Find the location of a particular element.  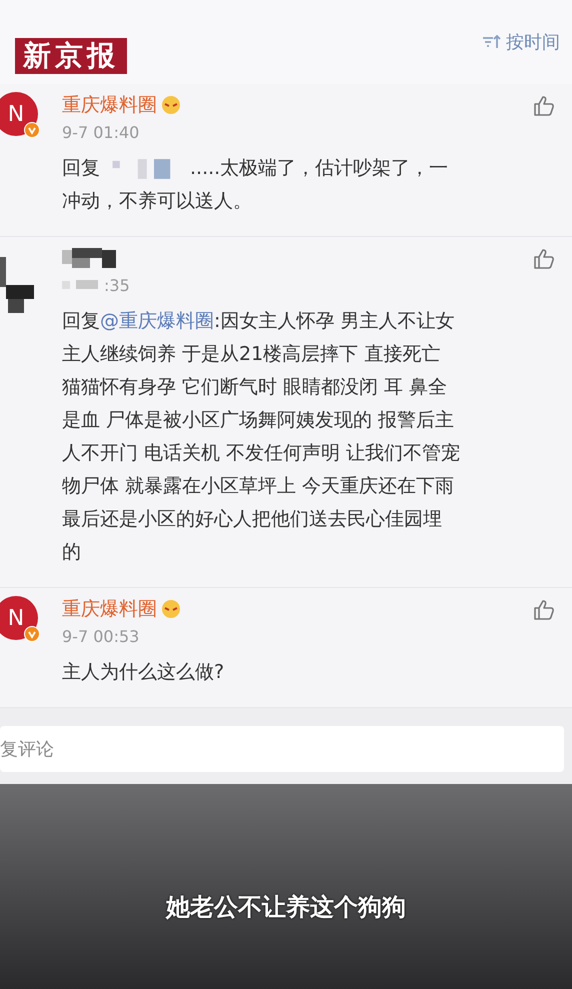

sort-icon is located at coordinates (492, 42).